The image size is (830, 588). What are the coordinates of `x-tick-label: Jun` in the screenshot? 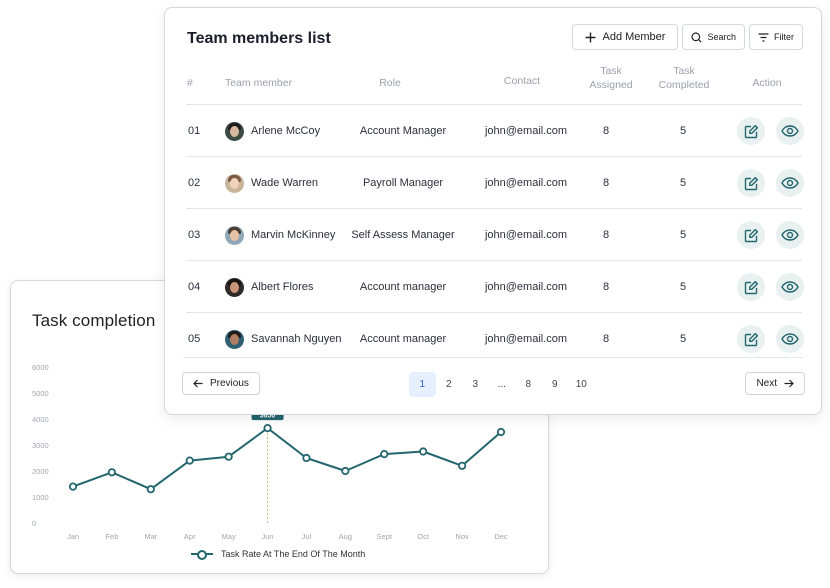 It's located at (267, 536).